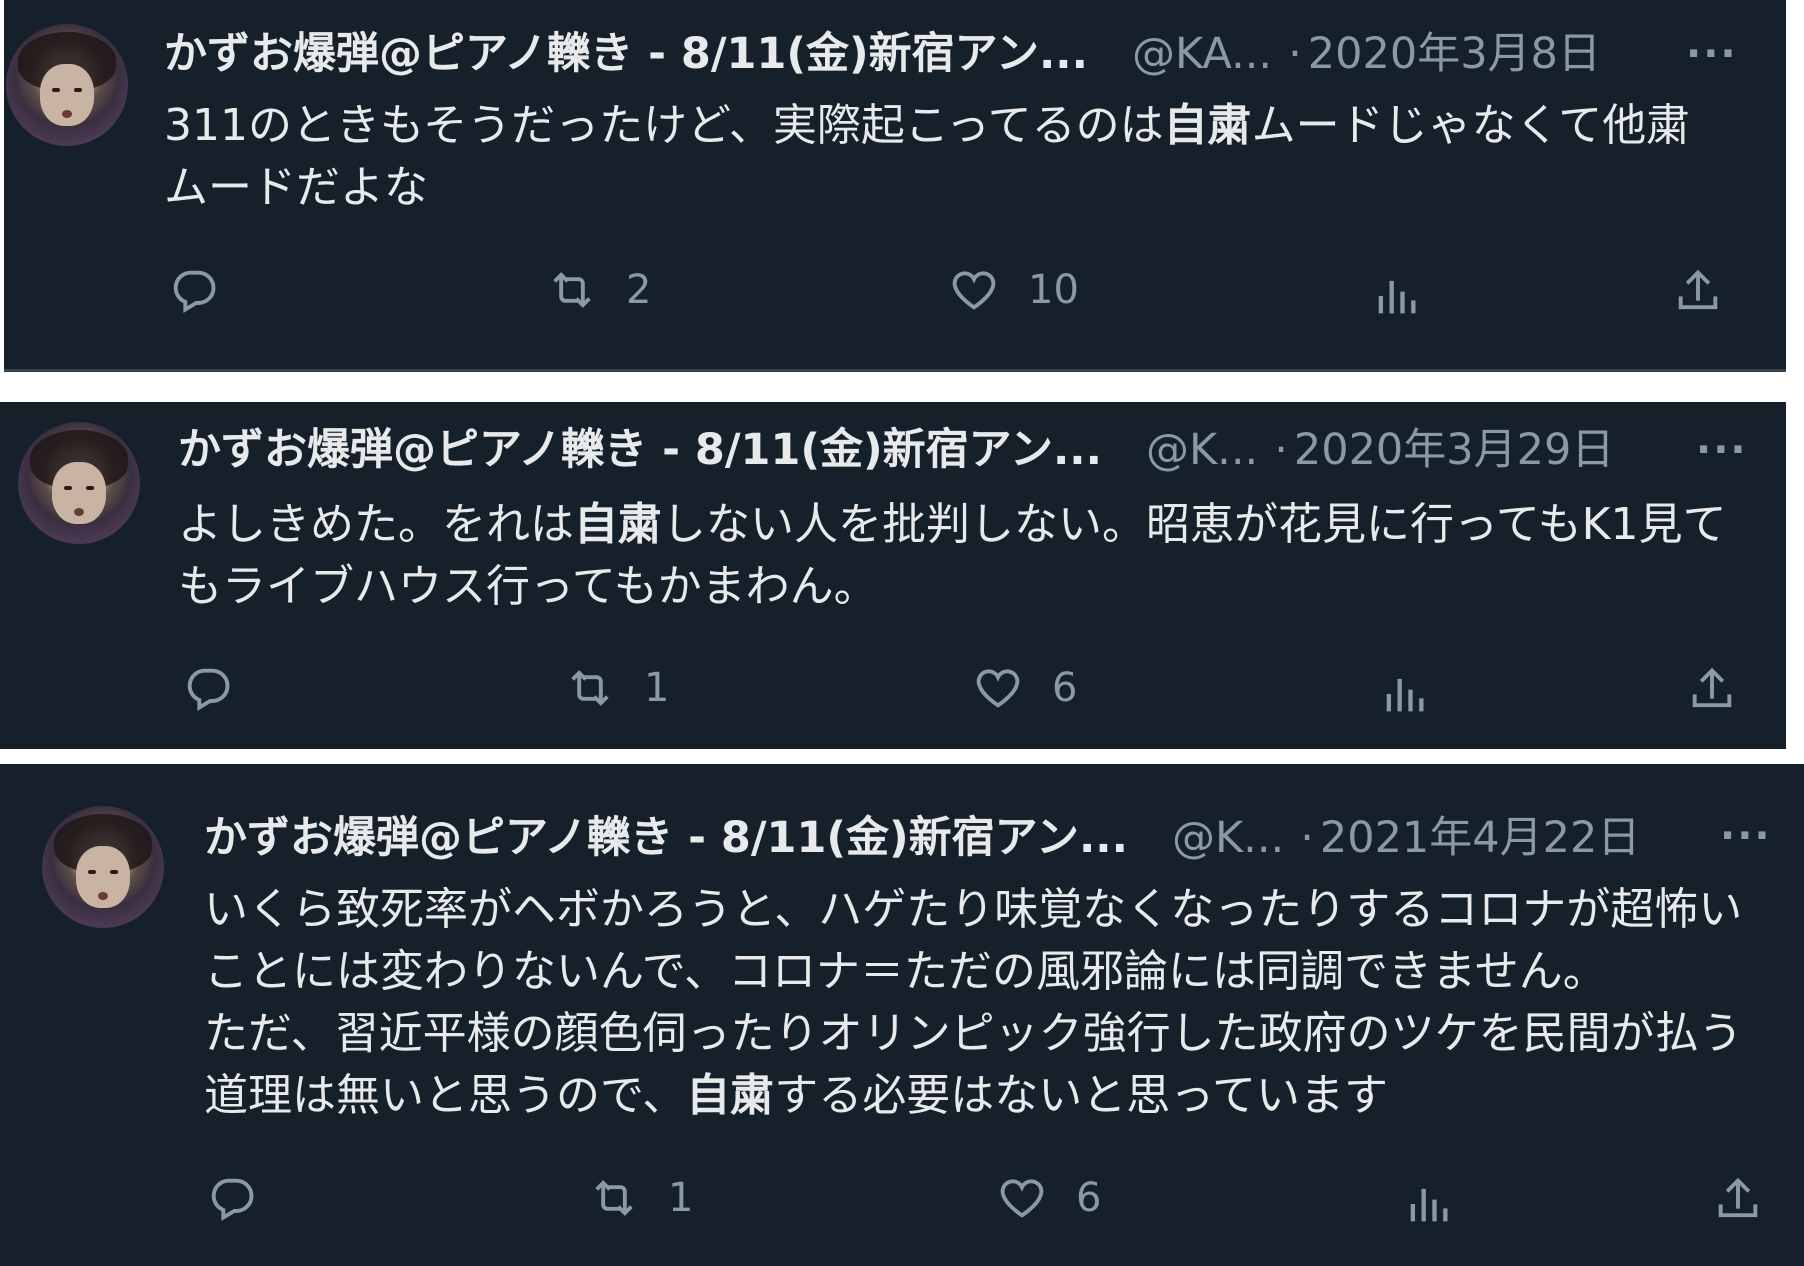  What do you see at coordinates (1454, 450) in the screenshot?
I see `tweet-date: 2020年3月29日` at bounding box center [1454, 450].